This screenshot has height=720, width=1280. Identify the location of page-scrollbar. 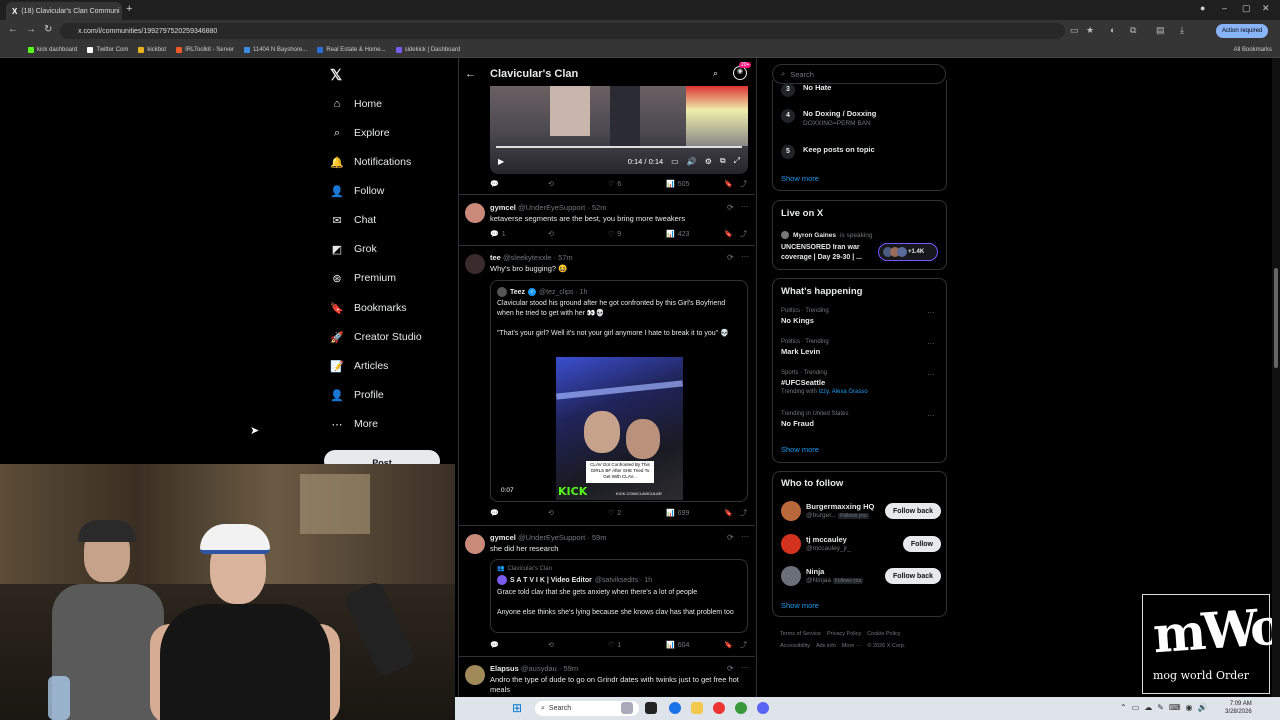
(1276, 378).